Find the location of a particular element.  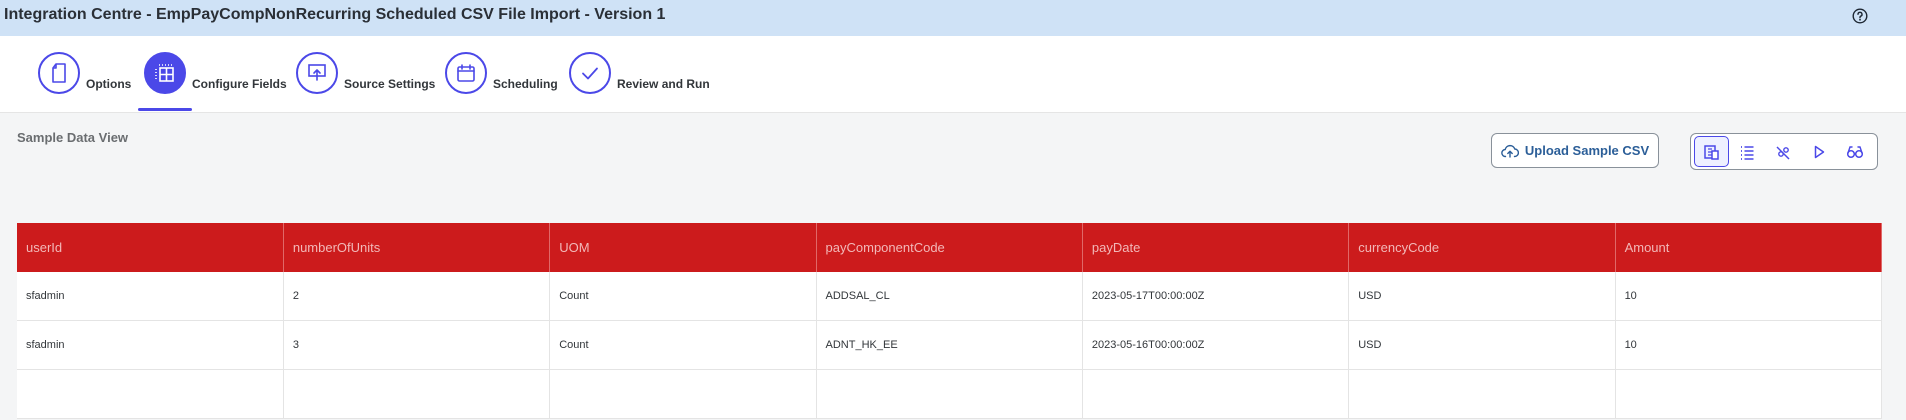

upload-sample-csv-button: Upload Sample CSV is located at coordinates (1575, 150).